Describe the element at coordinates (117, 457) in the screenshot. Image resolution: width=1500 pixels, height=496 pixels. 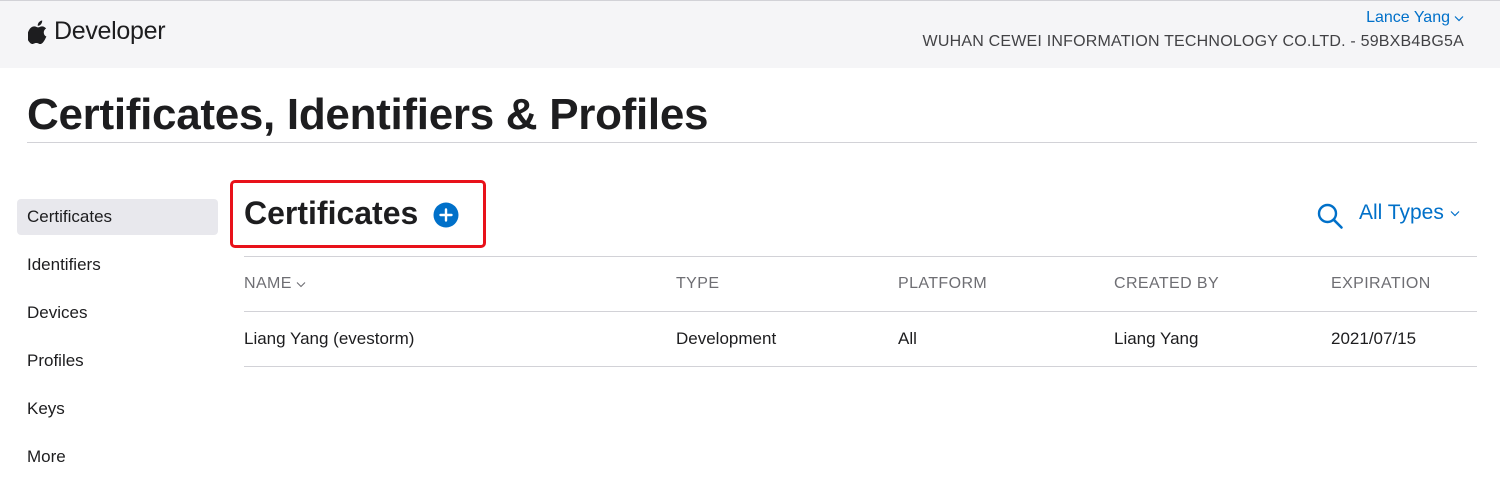
I see `sidebar-item-more: More` at that location.